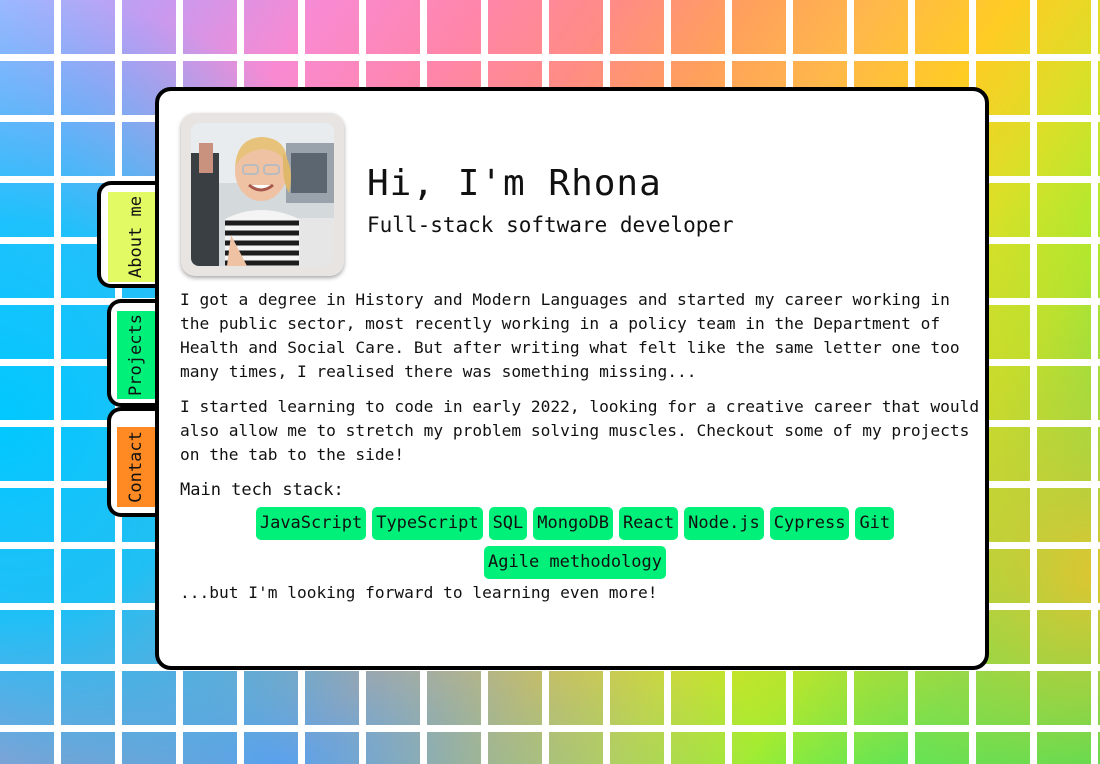  What do you see at coordinates (573, 523) in the screenshot?
I see `tag-mongodb: MongoDB` at bounding box center [573, 523].